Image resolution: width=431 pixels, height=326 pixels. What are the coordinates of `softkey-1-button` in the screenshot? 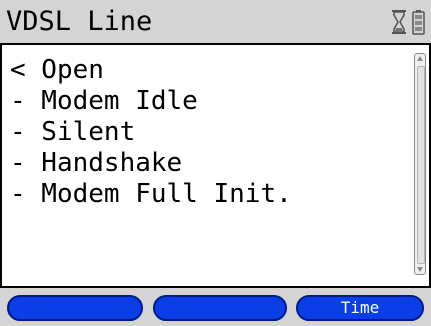 It's located at (75, 308).